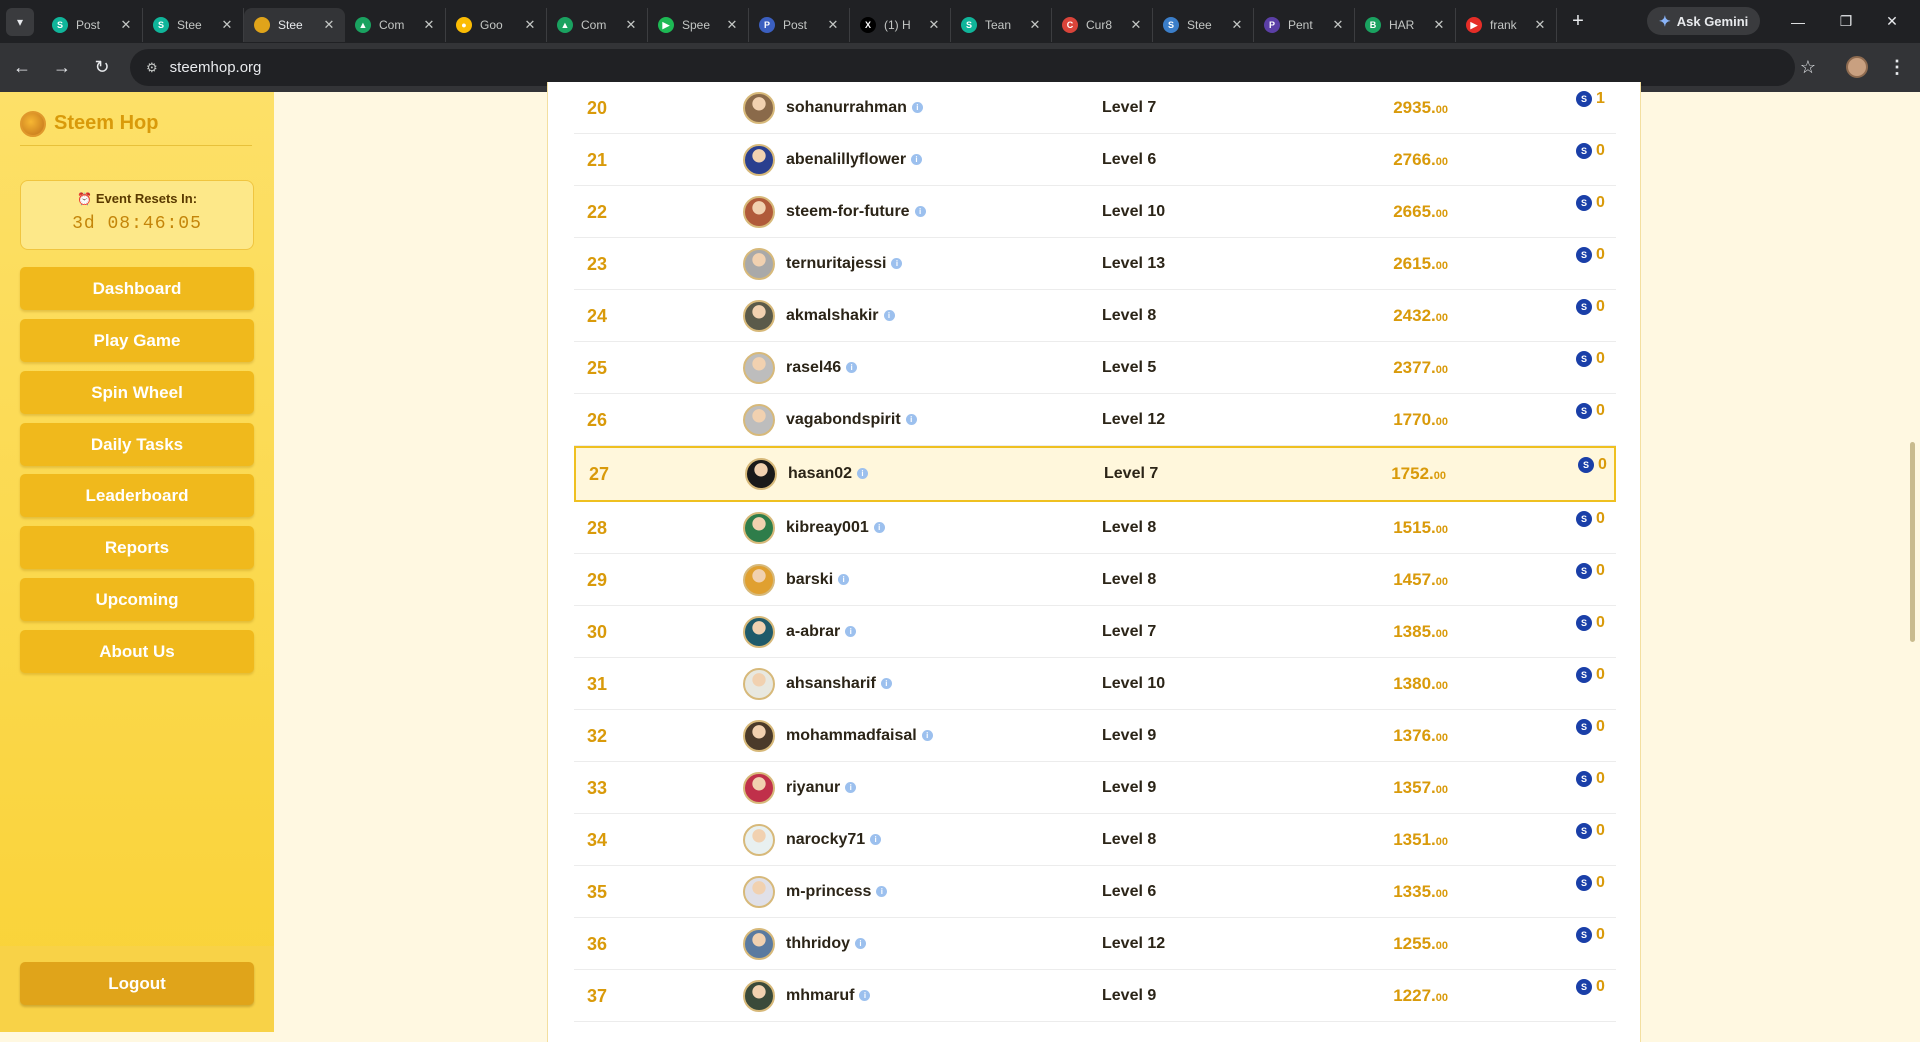 Image resolution: width=1920 pixels, height=1042 pixels. I want to click on leaderboard-row: 31 ahsansharif i Level 10 1380.00 S 0, so click(1095, 684).